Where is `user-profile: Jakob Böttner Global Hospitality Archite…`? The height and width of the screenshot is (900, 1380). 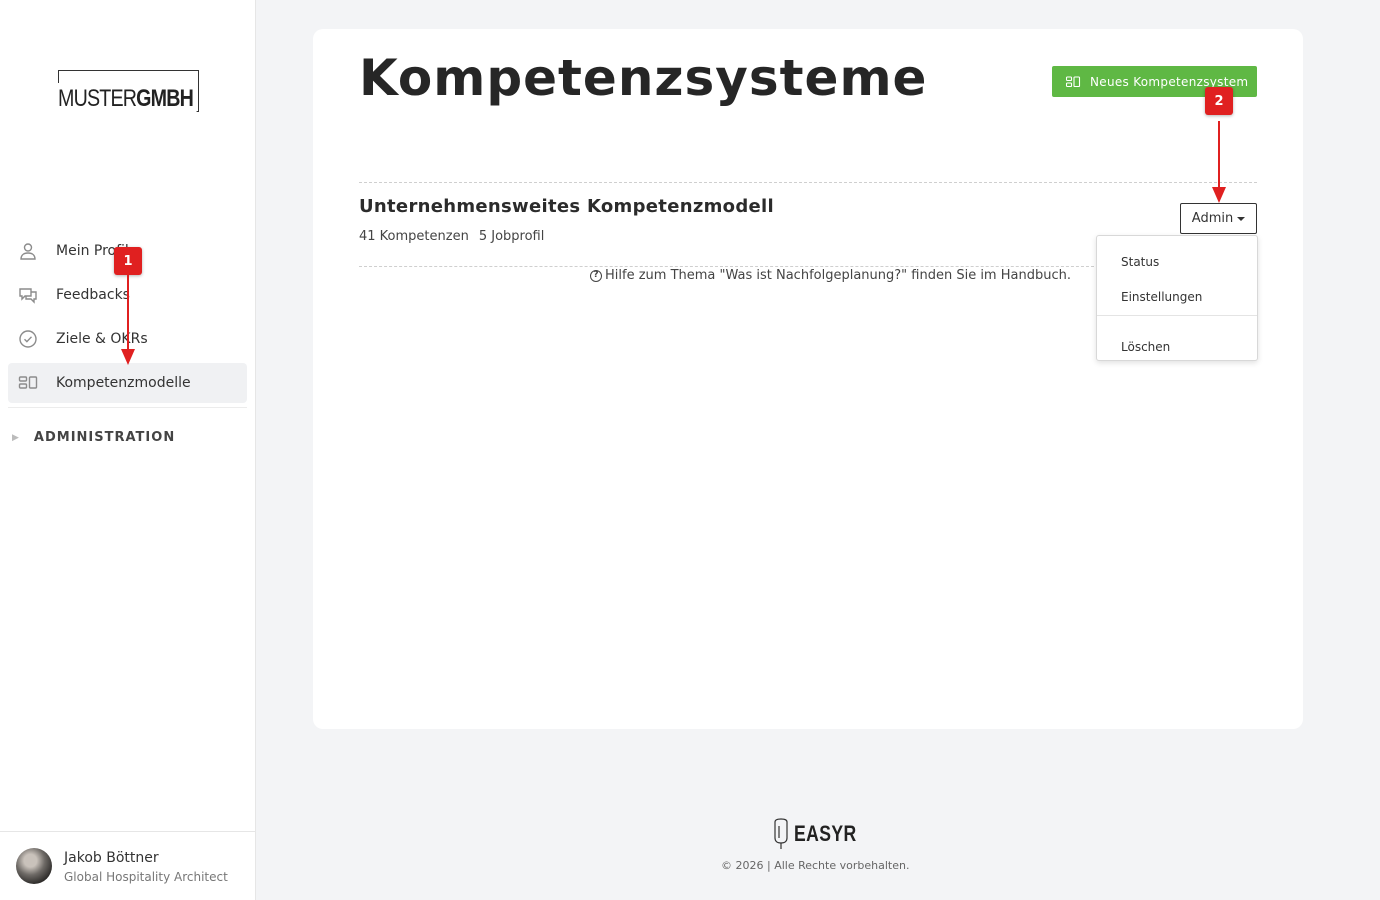
user-profile: Jakob Böttner Global Hospitality Archite… is located at coordinates (128, 865).